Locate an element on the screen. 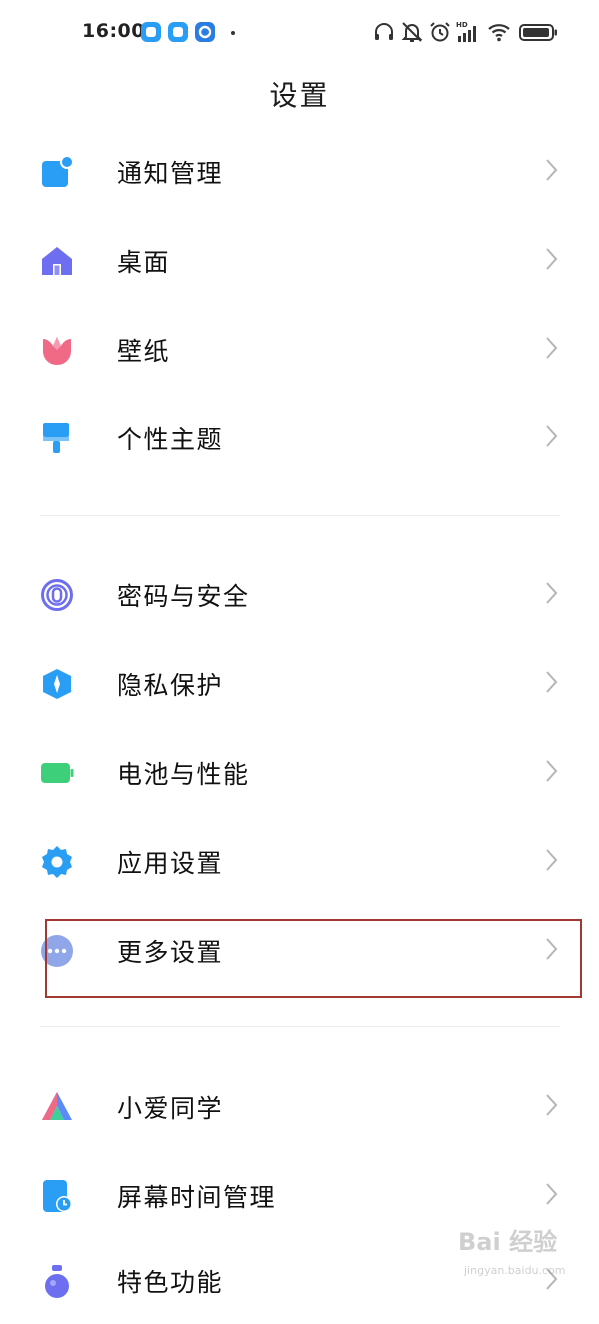  wifi-icon is located at coordinates (499, 32).